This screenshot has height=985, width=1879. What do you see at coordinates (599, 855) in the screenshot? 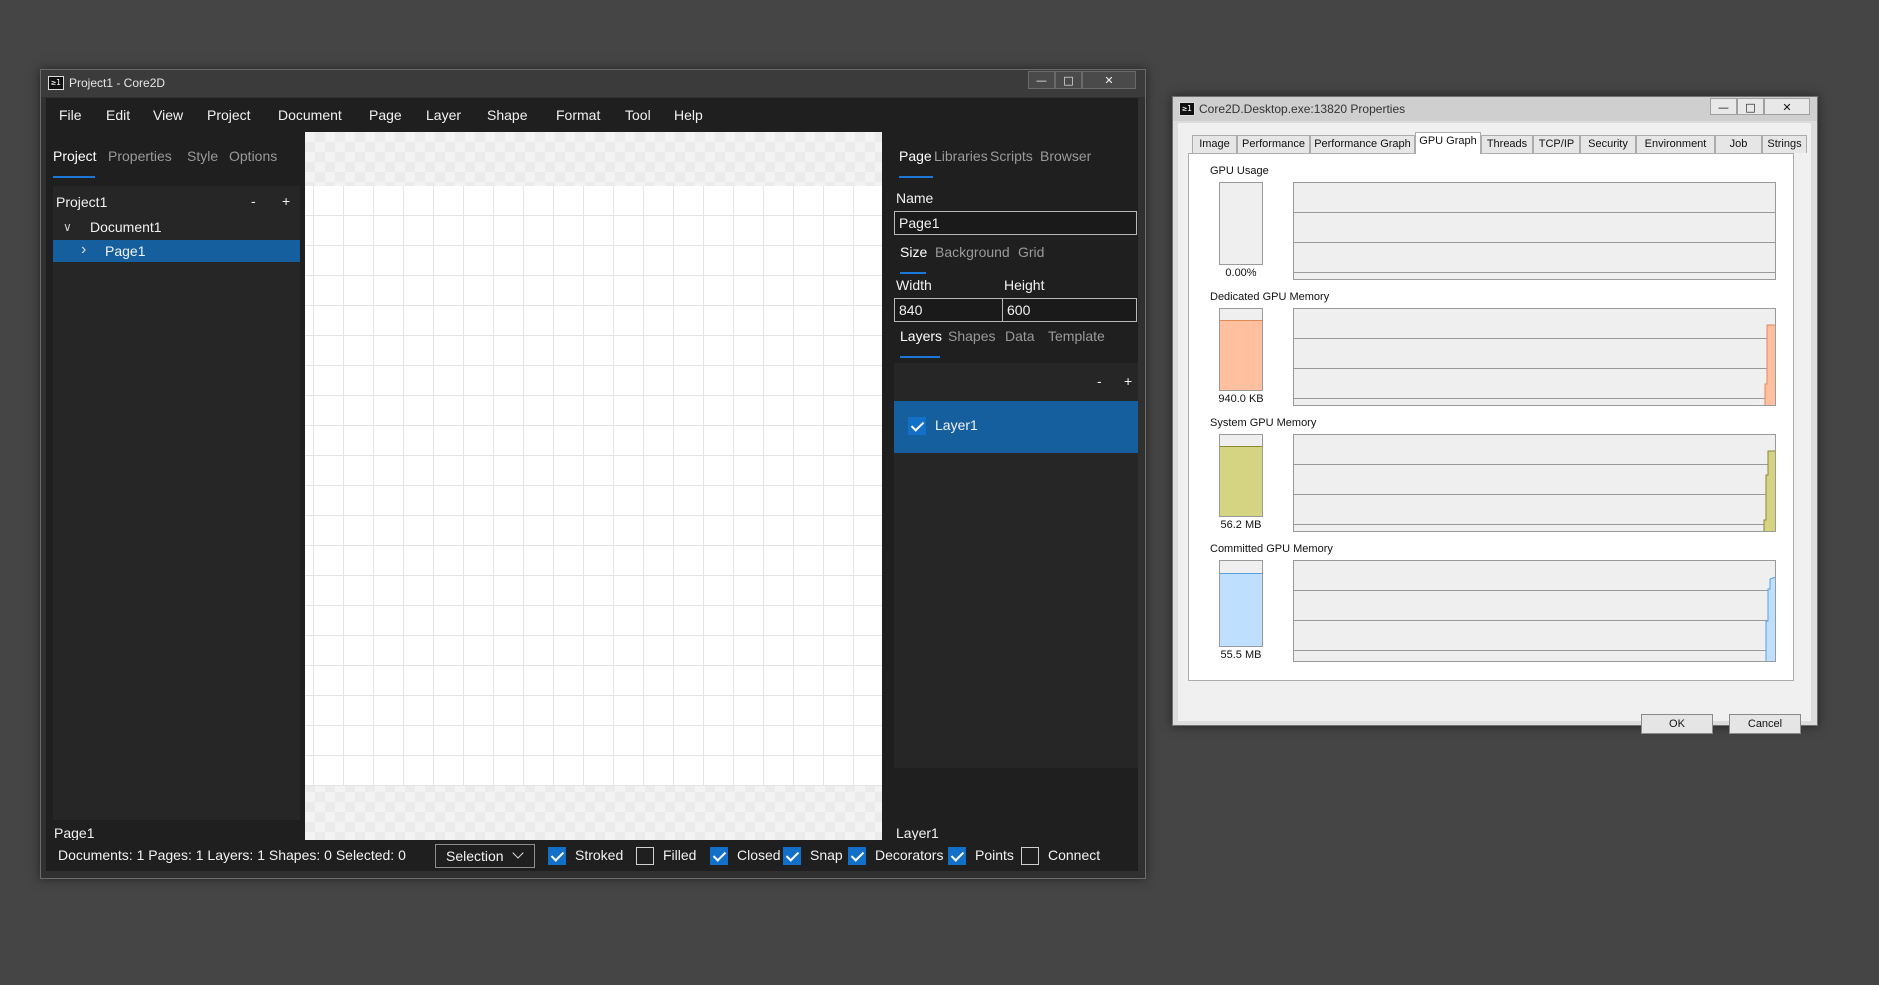
I see `stroked-label: Stroked` at bounding box center [599, 855].